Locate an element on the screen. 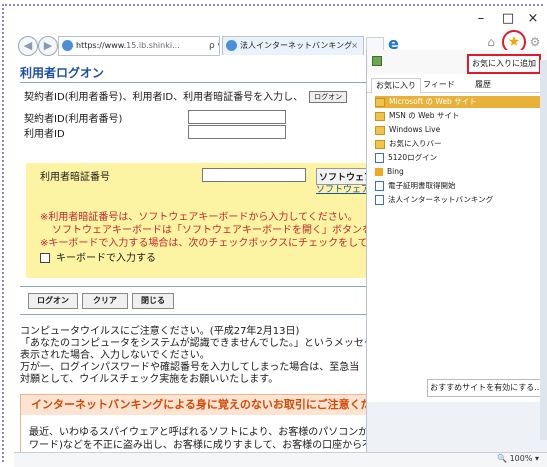 This screenshot has width=547, height=467. favorites-panel-header: お気に入りに追加 ▾ is located at coordinates (457, 62).